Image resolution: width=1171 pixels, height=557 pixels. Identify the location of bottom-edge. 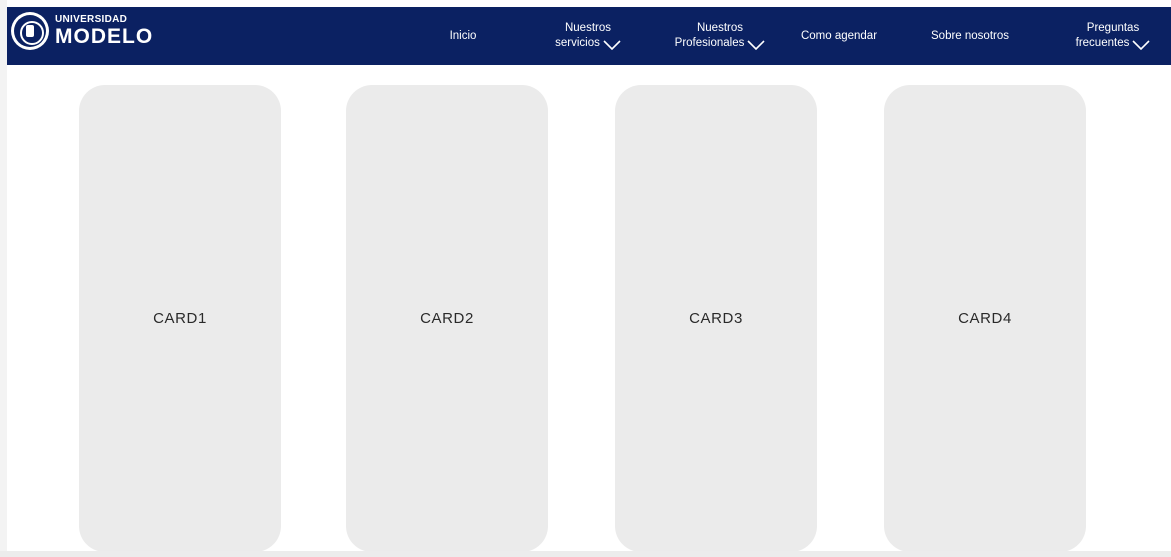
(585, 554).